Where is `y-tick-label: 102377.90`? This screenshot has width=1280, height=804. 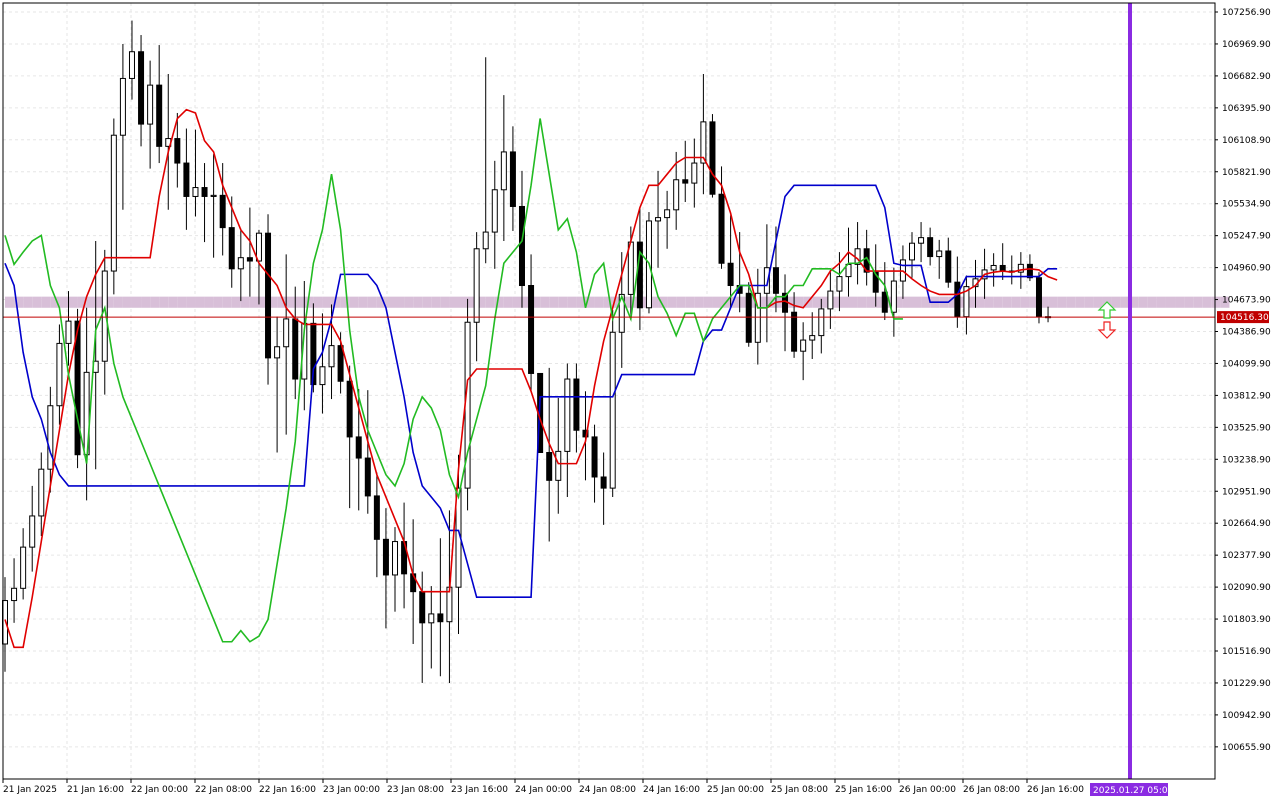 y-tick-label: 102377.90 is located at coordinates (1246, 556).